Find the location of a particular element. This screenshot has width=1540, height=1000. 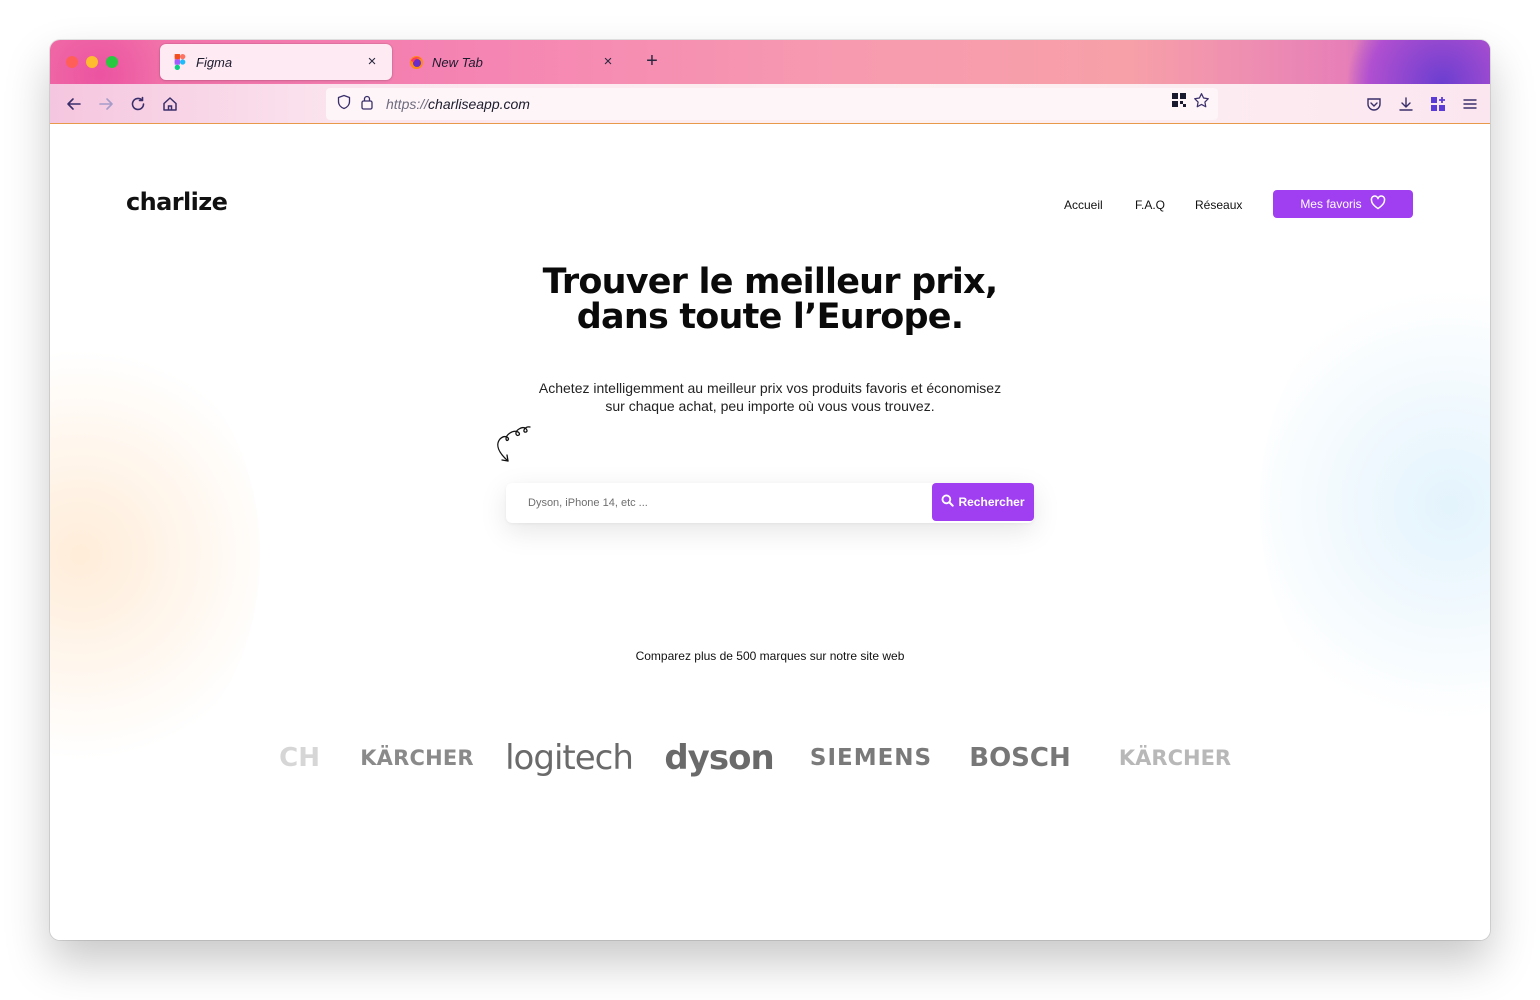

pocket-icon is located at coordinates (1374, 104).